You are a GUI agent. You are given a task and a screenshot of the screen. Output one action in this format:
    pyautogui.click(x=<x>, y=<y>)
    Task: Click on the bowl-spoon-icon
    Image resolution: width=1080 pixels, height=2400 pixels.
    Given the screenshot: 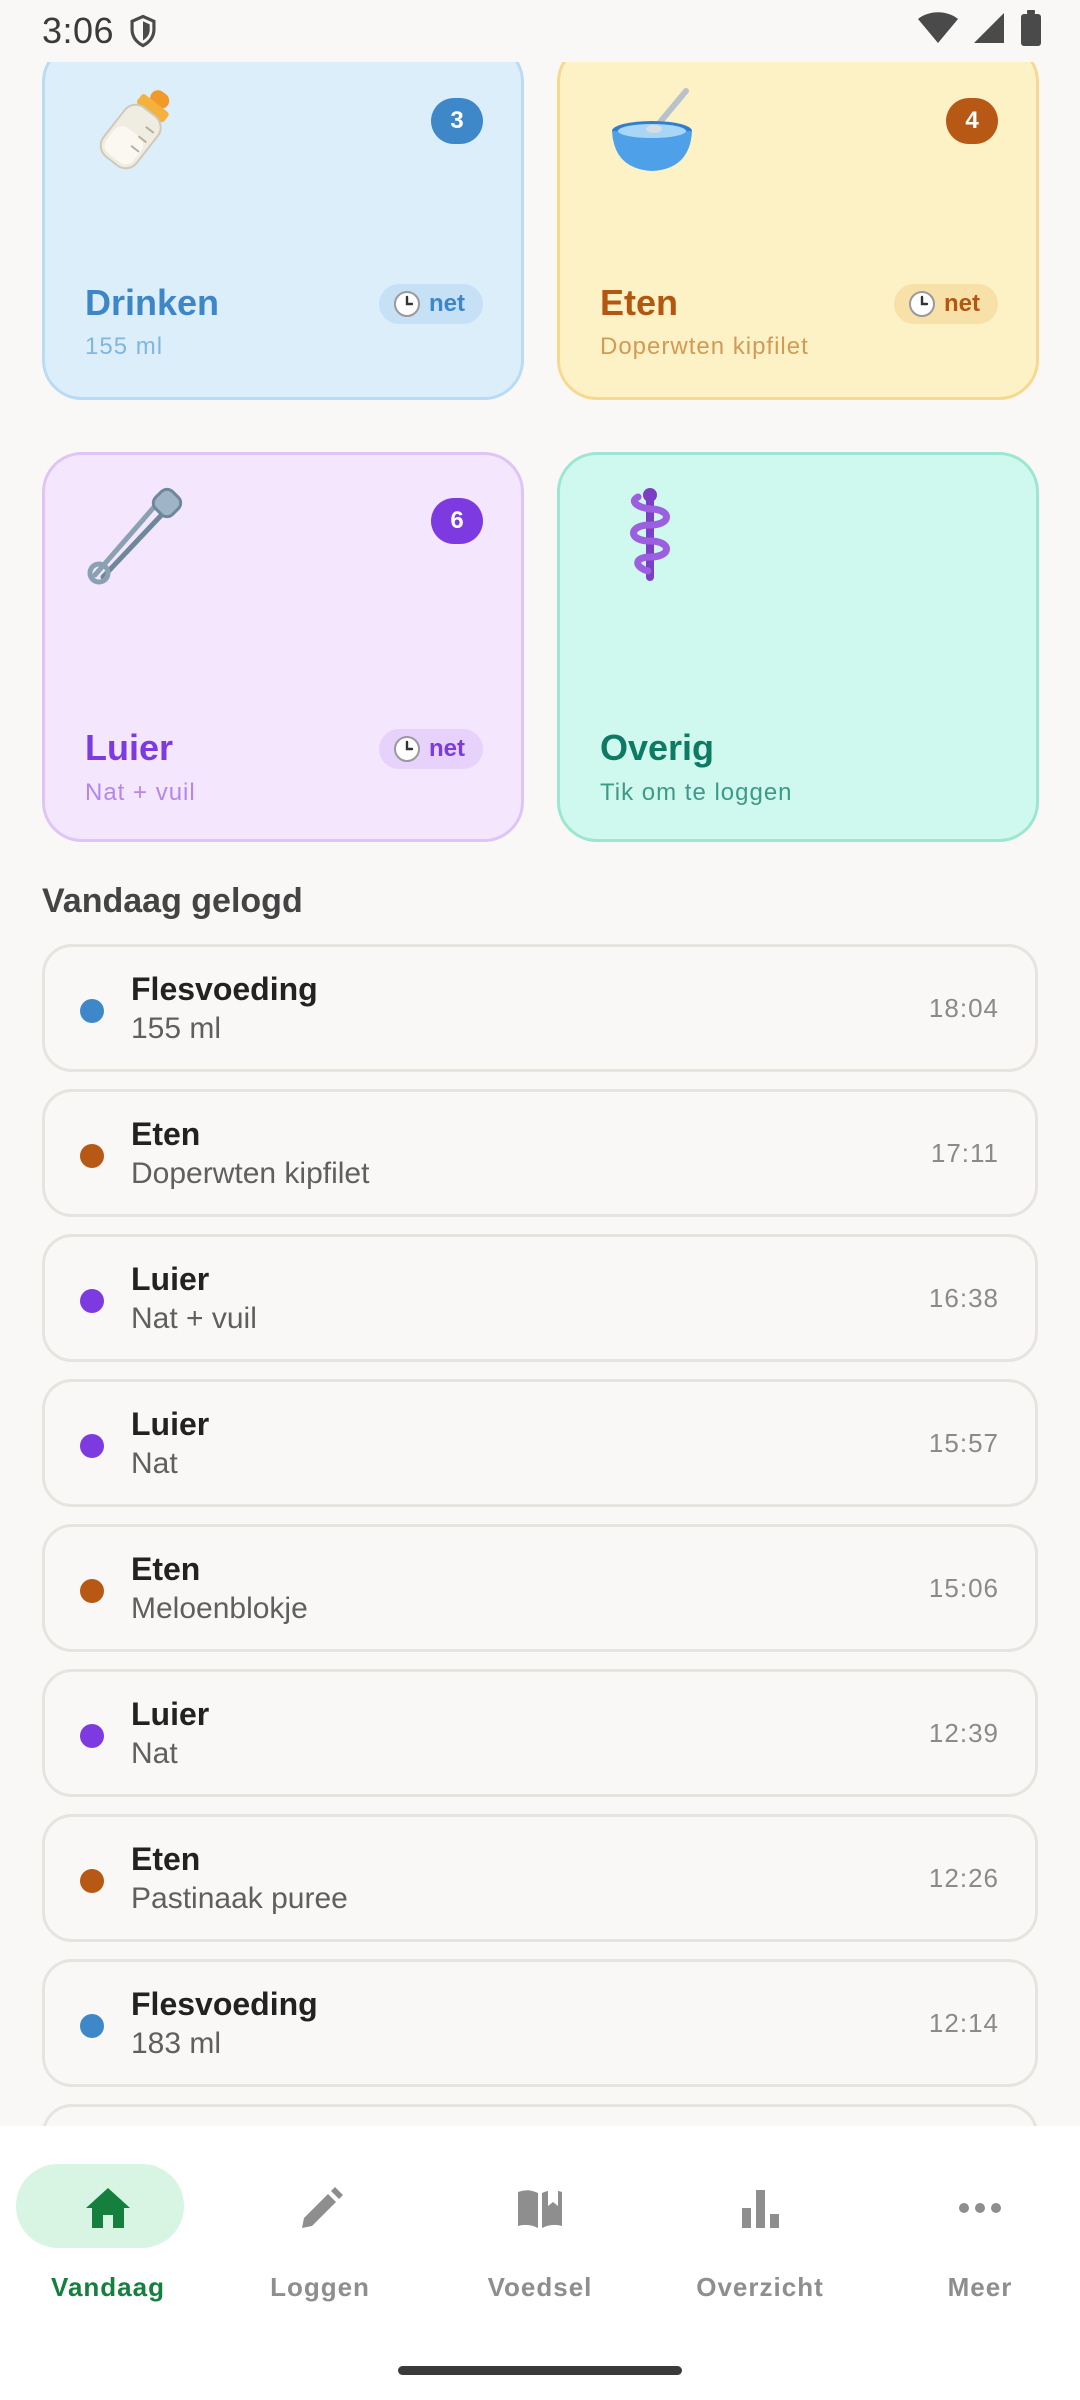 What is the action you would take?
    pyautogui.click(x=652, y=129)
    